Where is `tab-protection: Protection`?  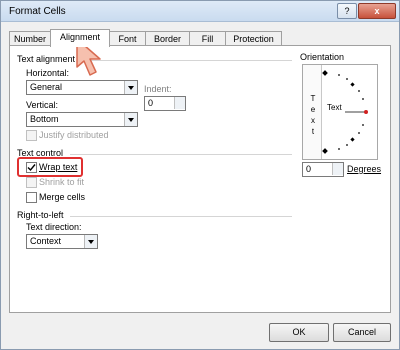
tab-protection: Protection is located at coordinates (253, 38).